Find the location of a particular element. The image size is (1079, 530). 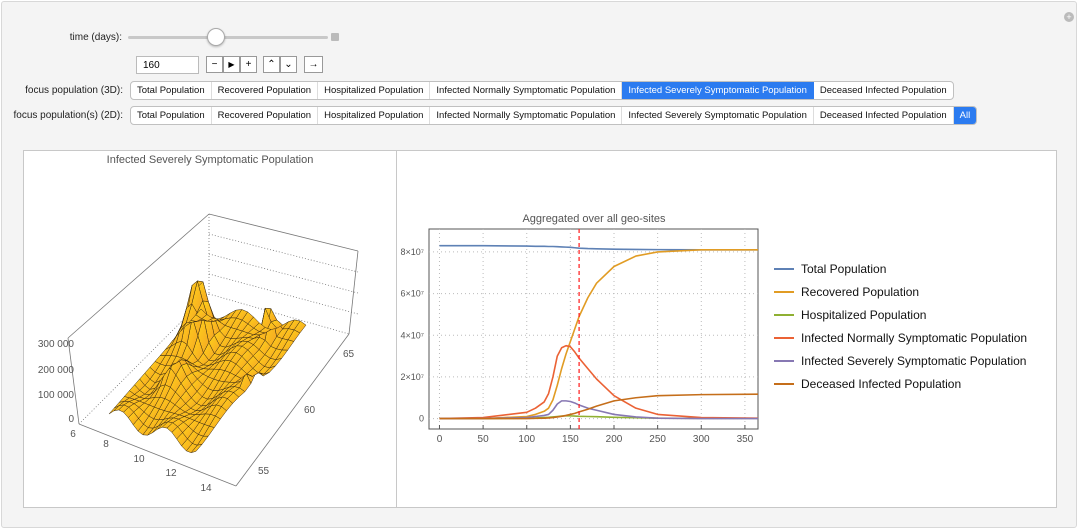

option-all: All is located at coordinates (965, 115).